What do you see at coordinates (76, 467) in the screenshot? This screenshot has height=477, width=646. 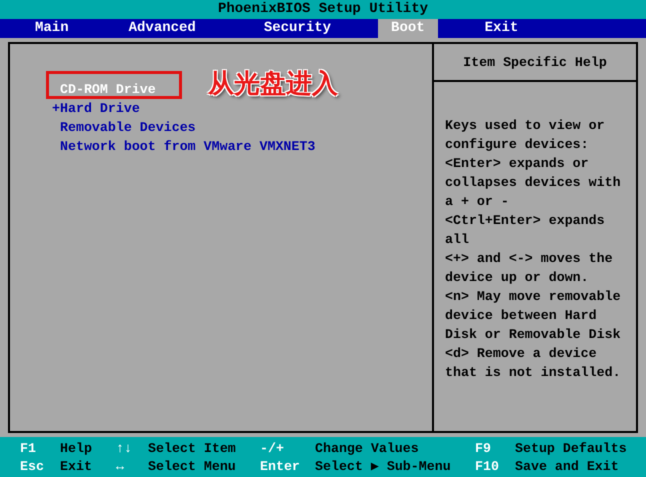 I see `key-action: Exit` at bounding box center [76, 467].